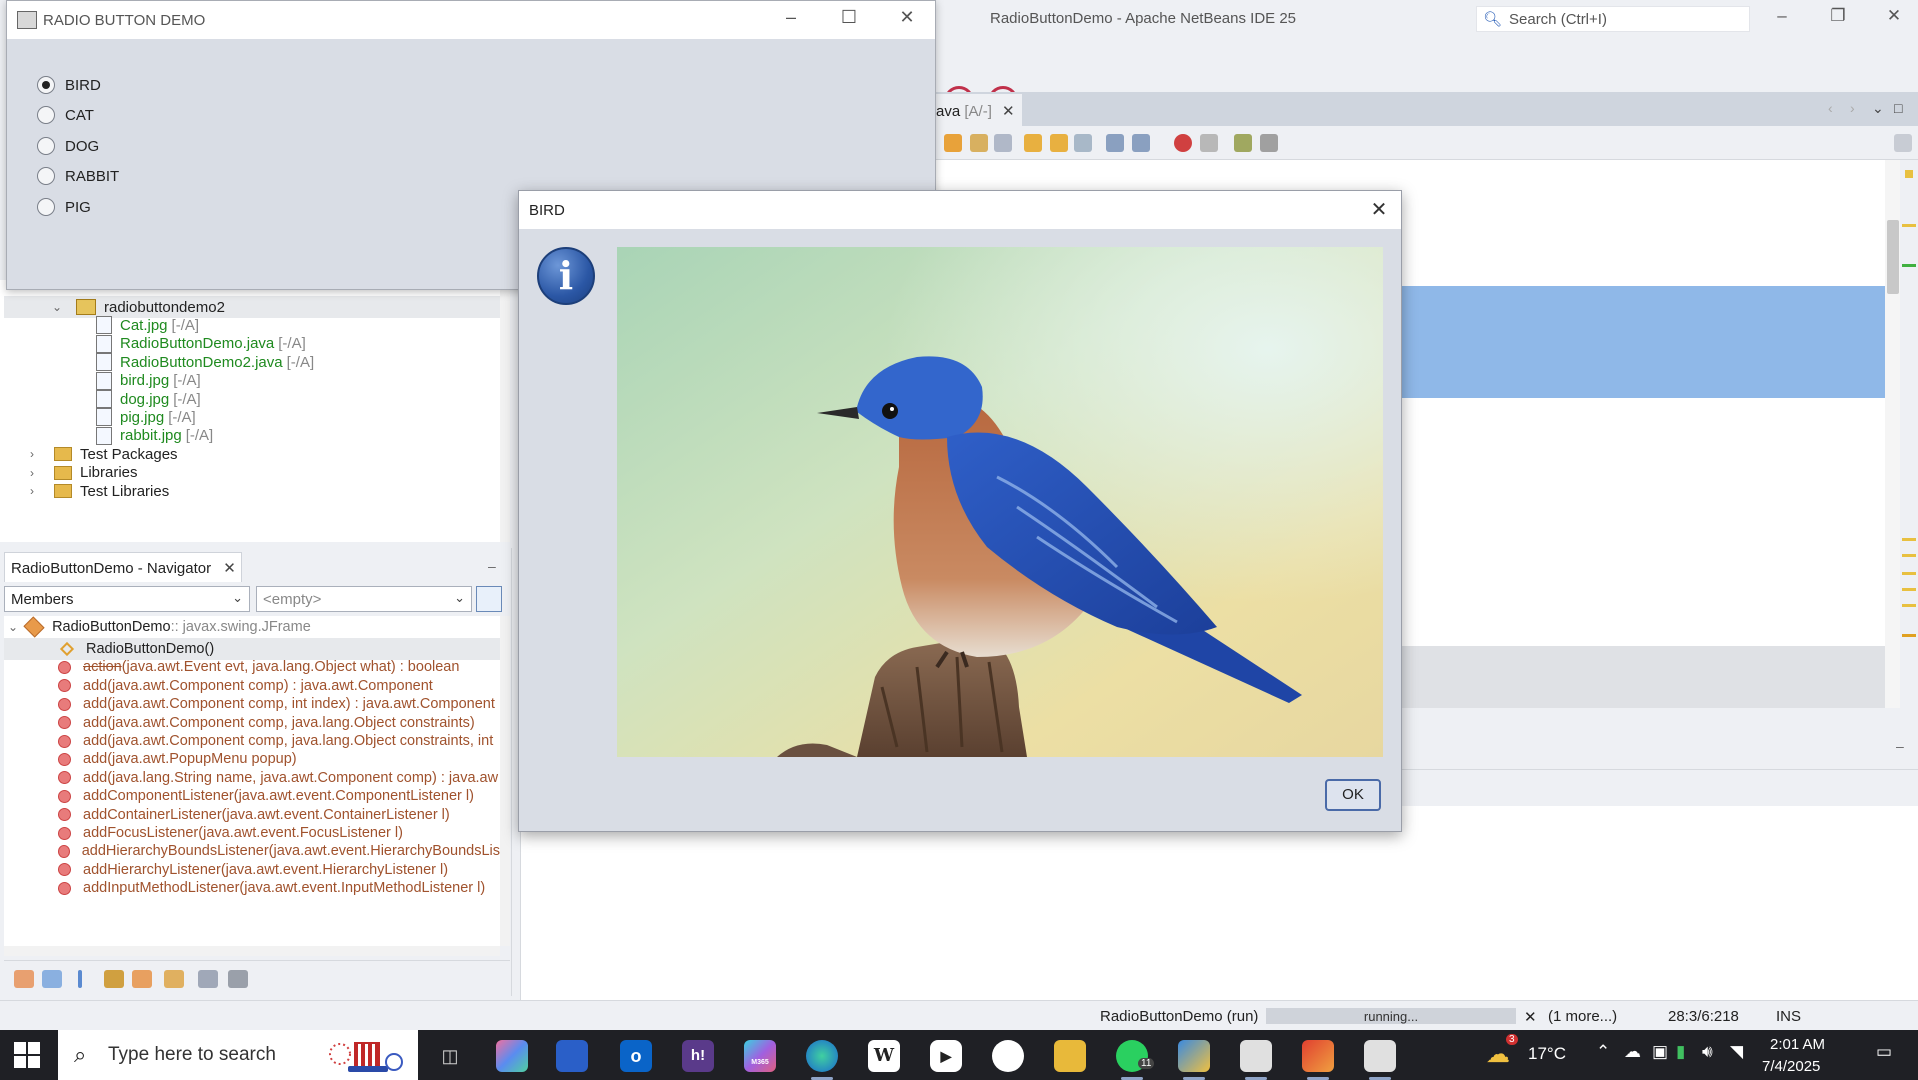 The height and width of the screenshot is (1080, 1918). Describe the element at coordinates (1582, 1016) in the screenshot. I see `more-tasks-link: (1 more...)` at that location.